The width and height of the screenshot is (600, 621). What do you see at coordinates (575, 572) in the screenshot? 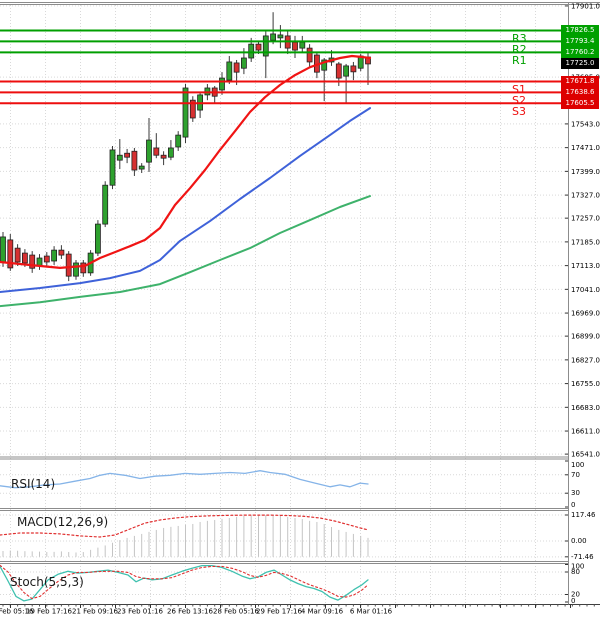
I see `stoch-scale-label: 80` at bounding box center [575, 572].